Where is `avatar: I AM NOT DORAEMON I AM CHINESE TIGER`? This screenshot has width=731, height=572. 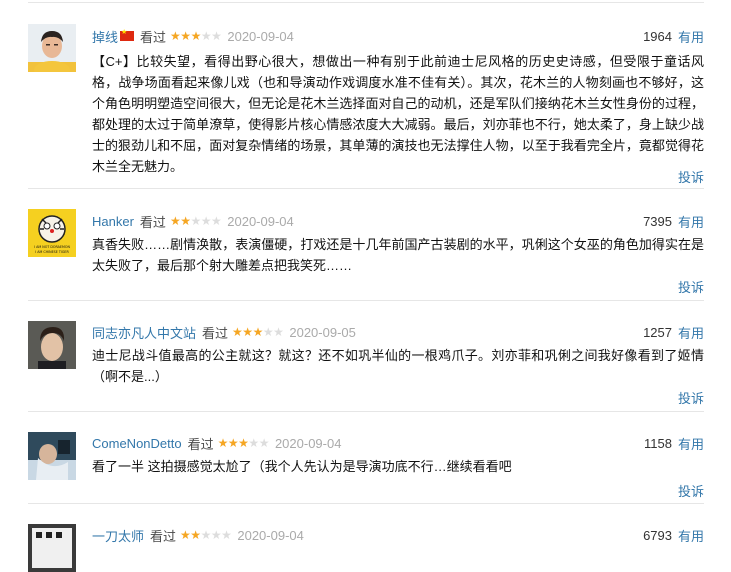
avatar: I AM NOT DORAEMON I AM CHINESE TIGER is located at coordinates (52, 233).